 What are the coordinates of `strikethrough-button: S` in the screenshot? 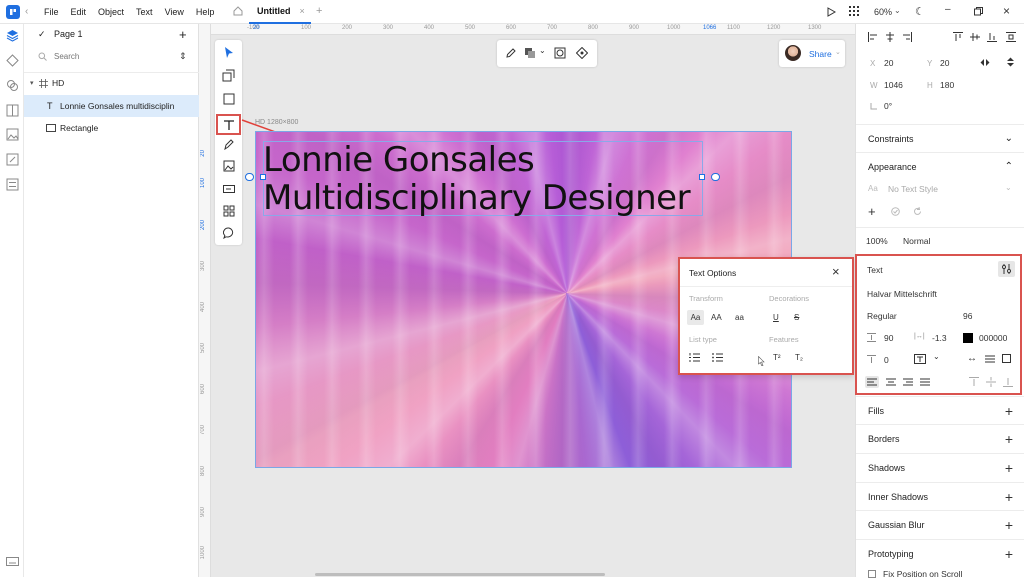 It's located at (796, 317).